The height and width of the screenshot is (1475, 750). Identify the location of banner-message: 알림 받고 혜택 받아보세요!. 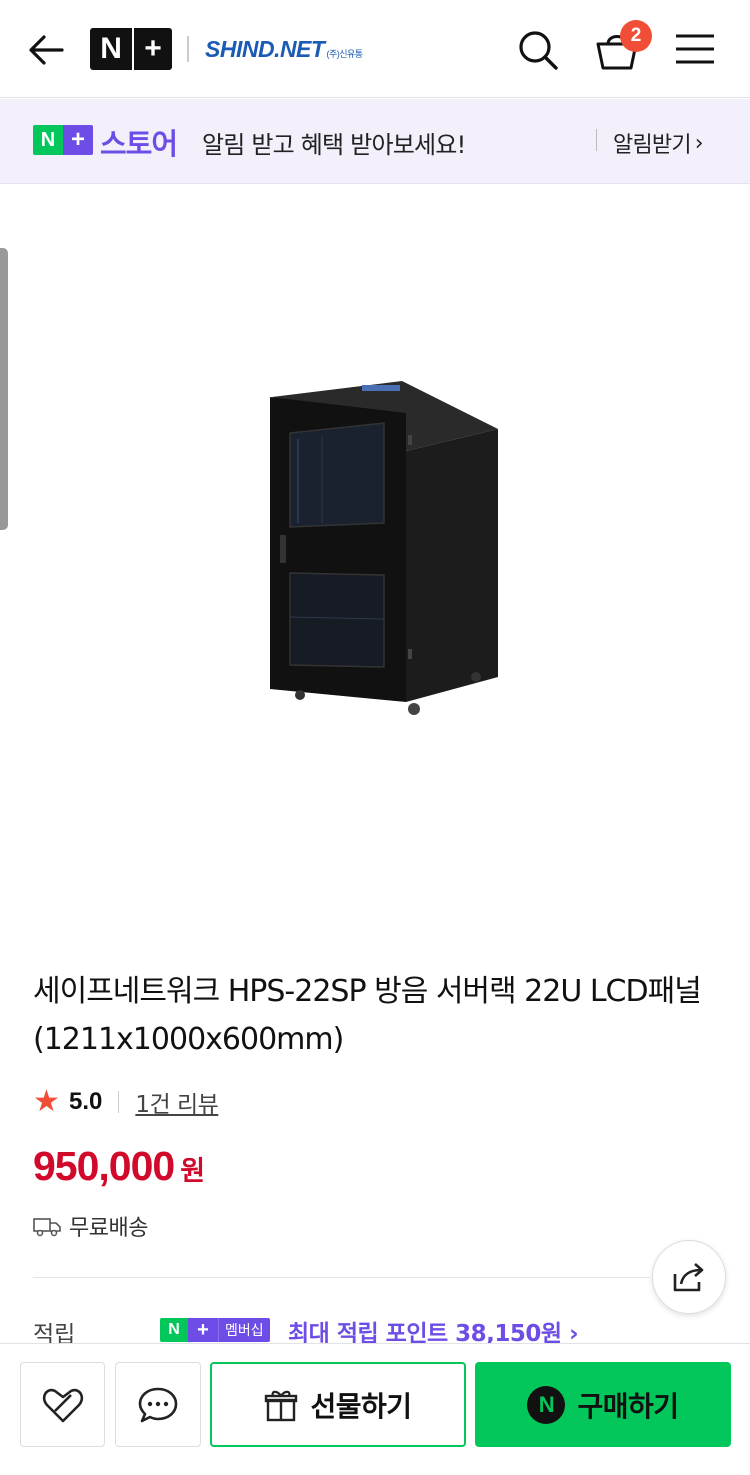
(334, 145).